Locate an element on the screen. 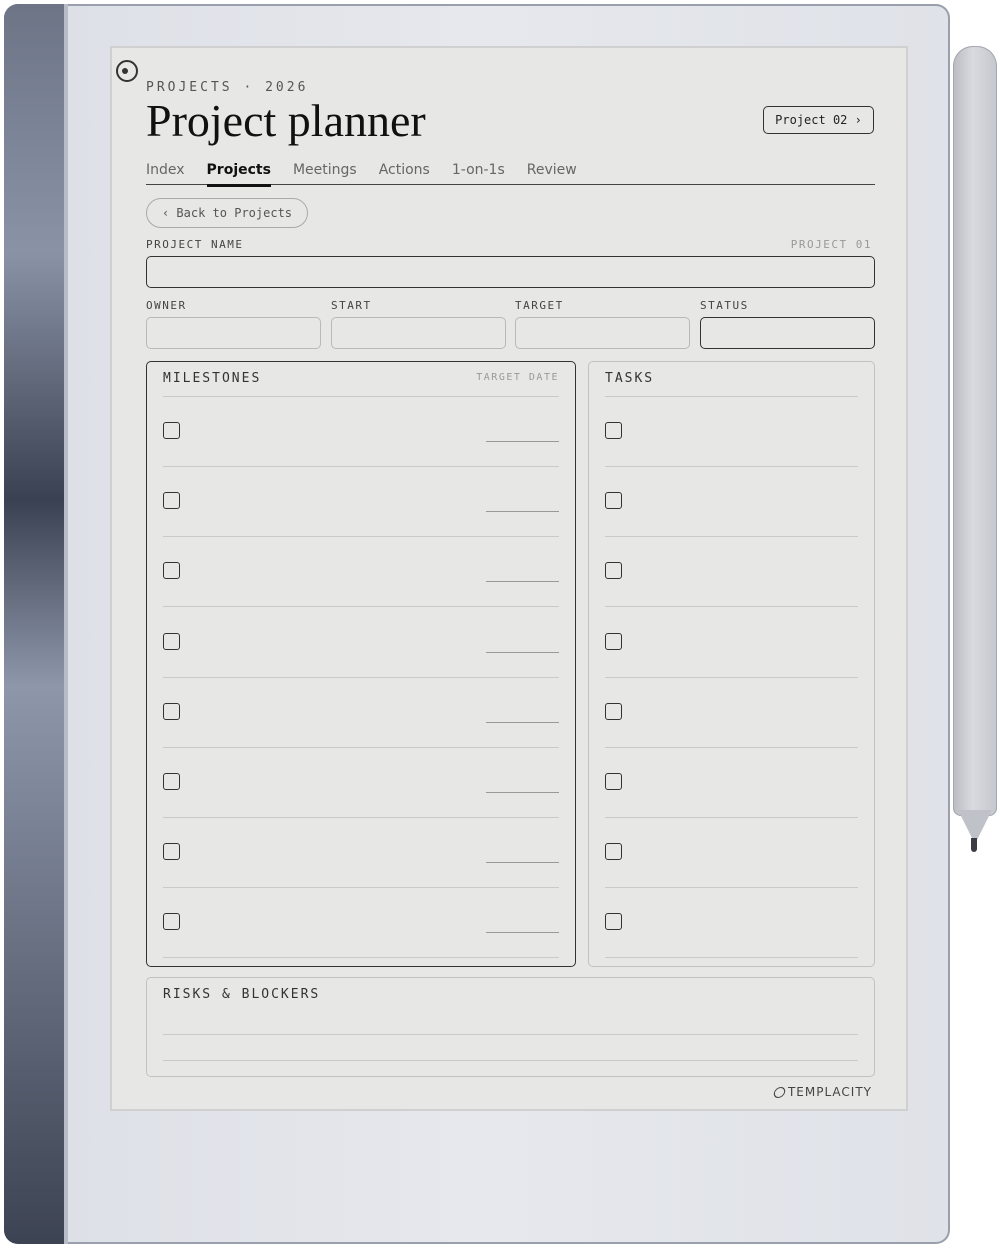  project-name-field is located at coordinates (510, 272).